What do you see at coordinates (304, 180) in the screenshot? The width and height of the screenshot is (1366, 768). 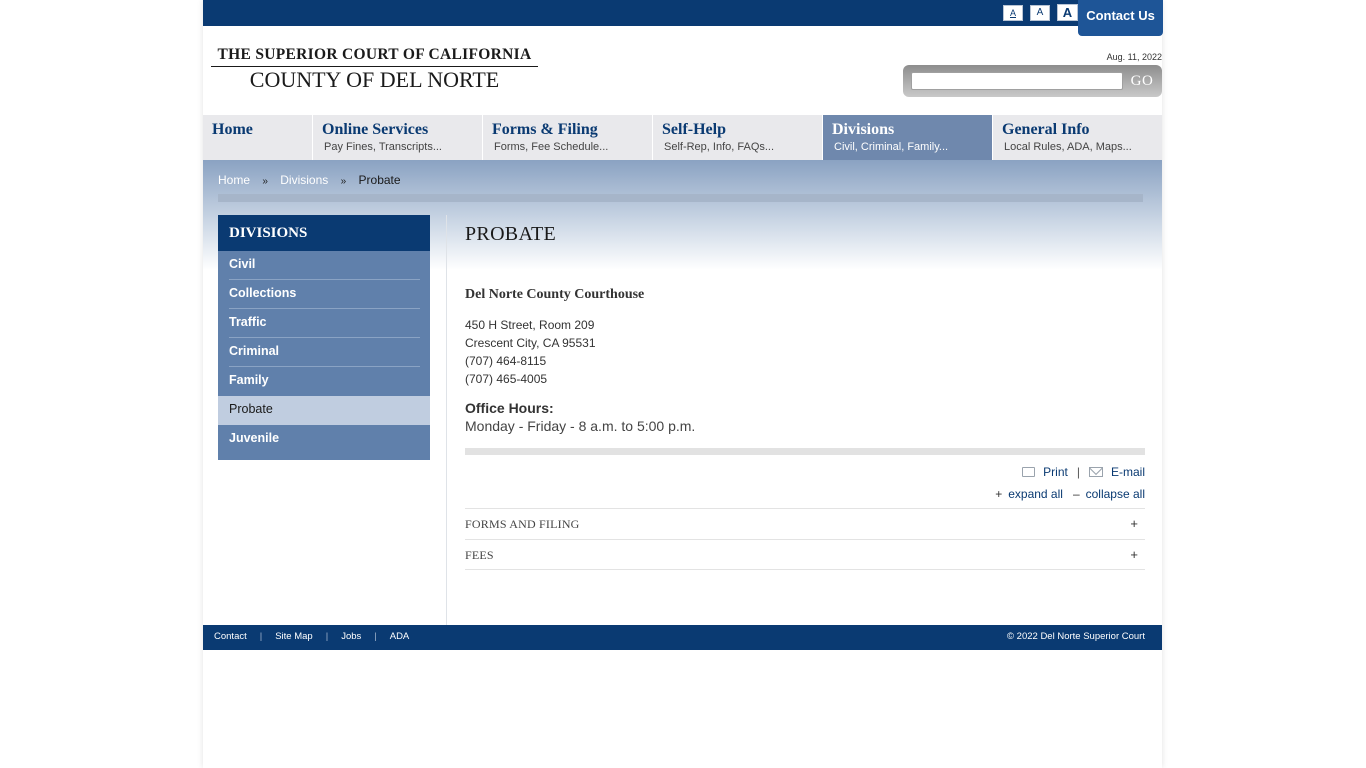 I see `breadcrumb-divisions: Divisions` at bounding box center [304, 180].